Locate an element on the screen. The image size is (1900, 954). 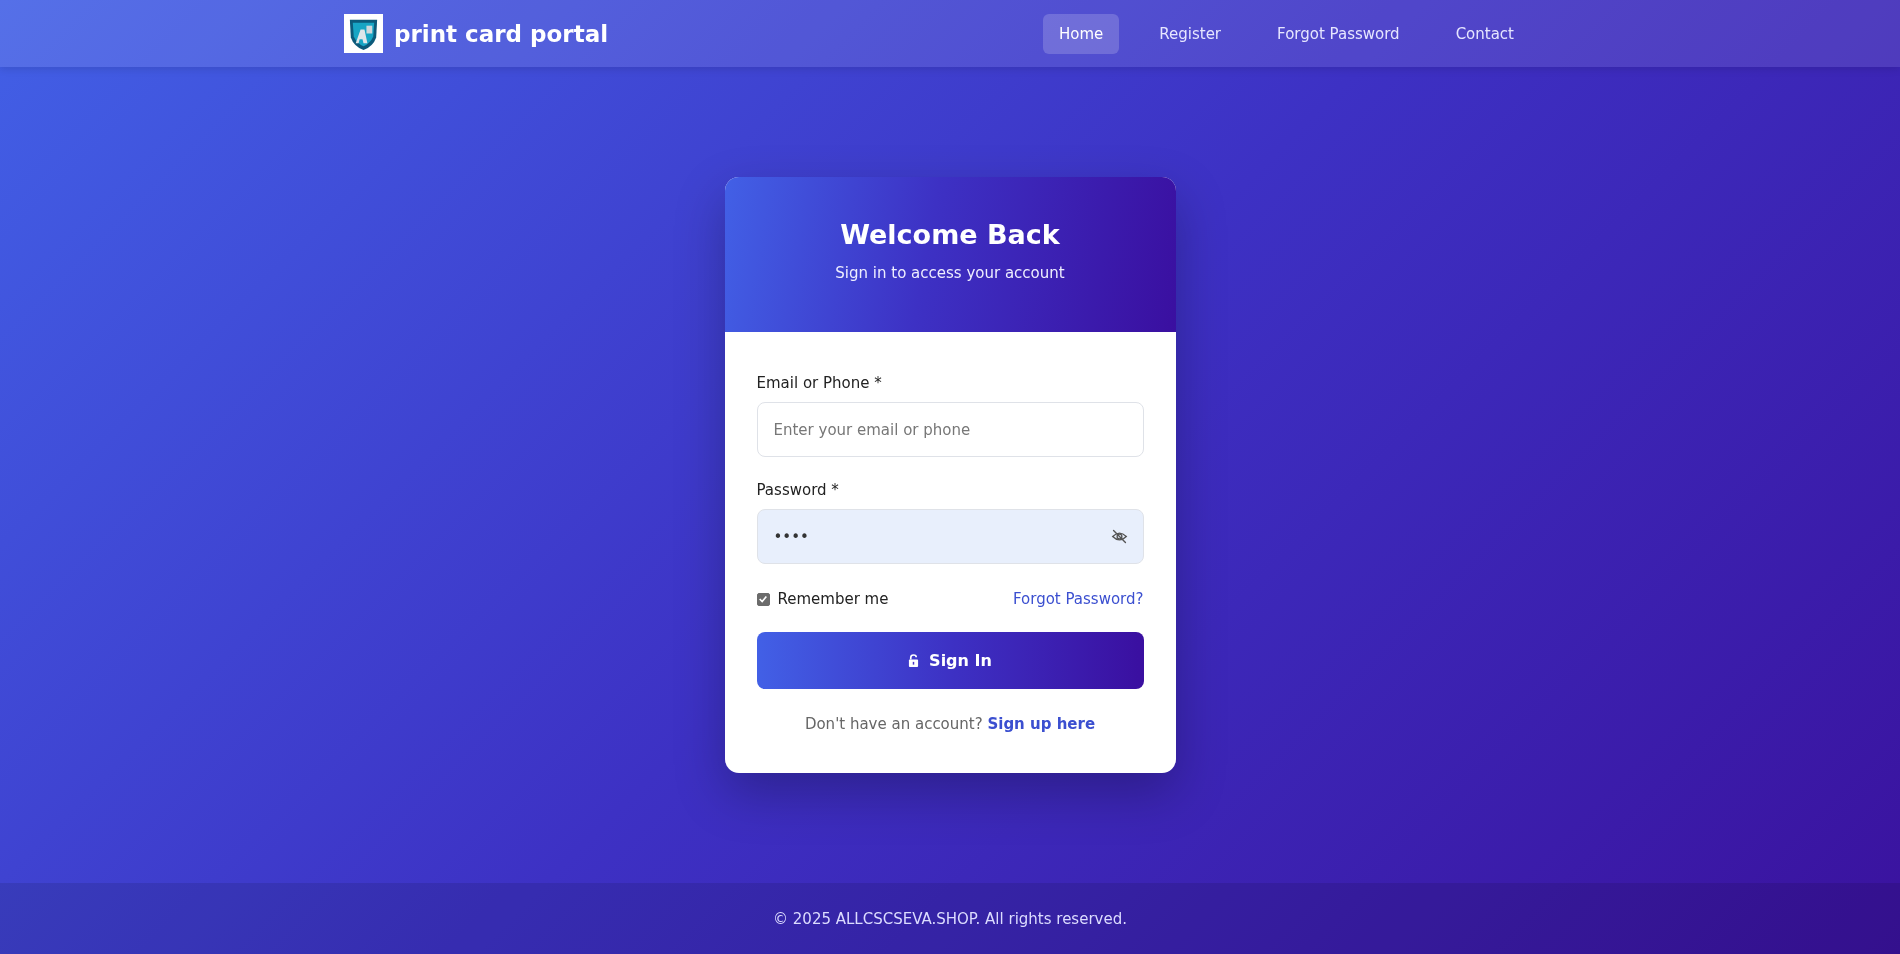
brand-name: print card portal is located at coordinates (501, 33).